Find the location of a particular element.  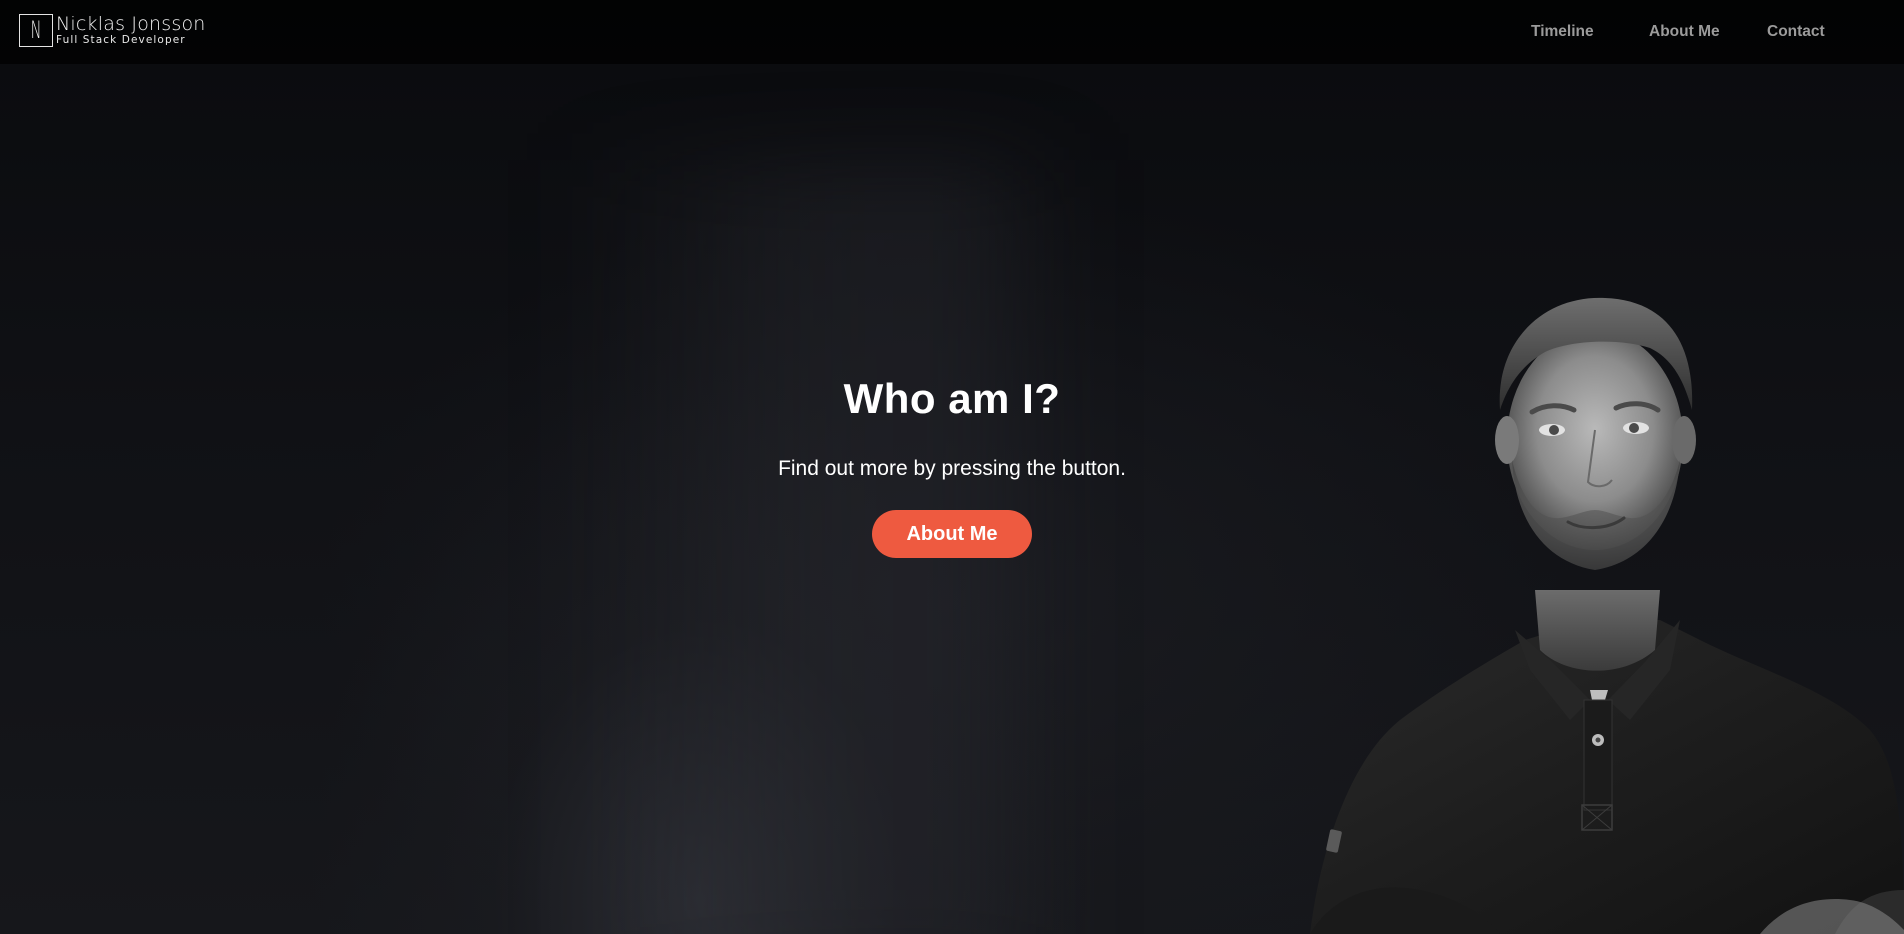

brand-text: Nicklas Jonsson Full Stack Developer is located at coordinates (131, 30).